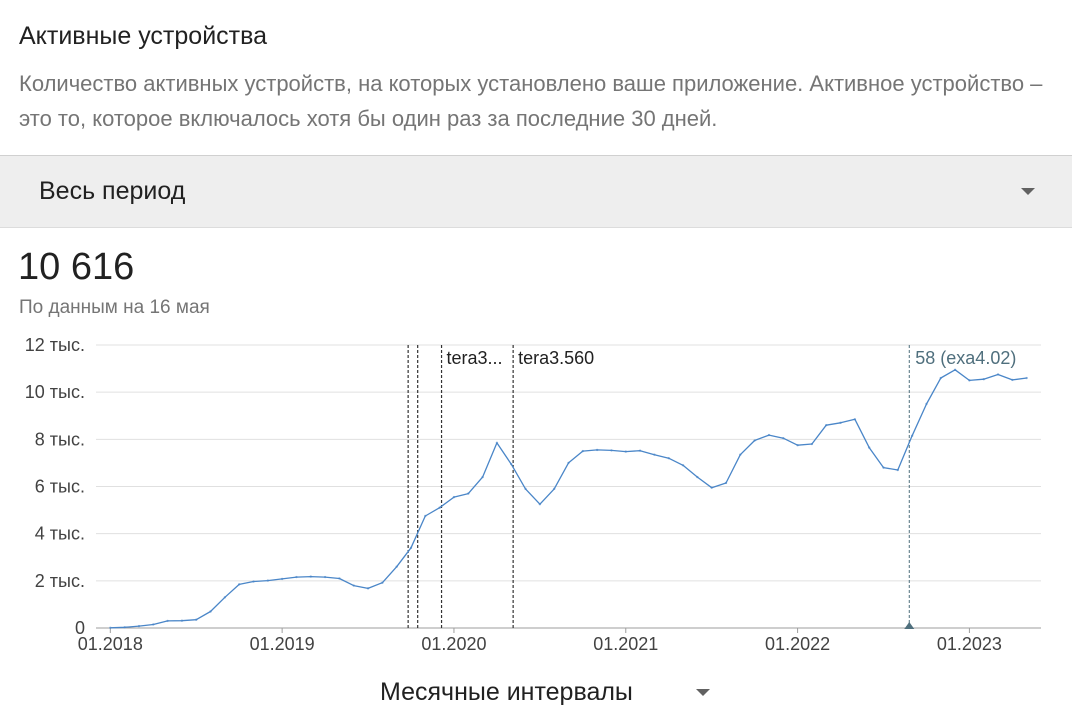  I want to click on interval-dropdown-label: Месячные интервалы, so click(506, 692).